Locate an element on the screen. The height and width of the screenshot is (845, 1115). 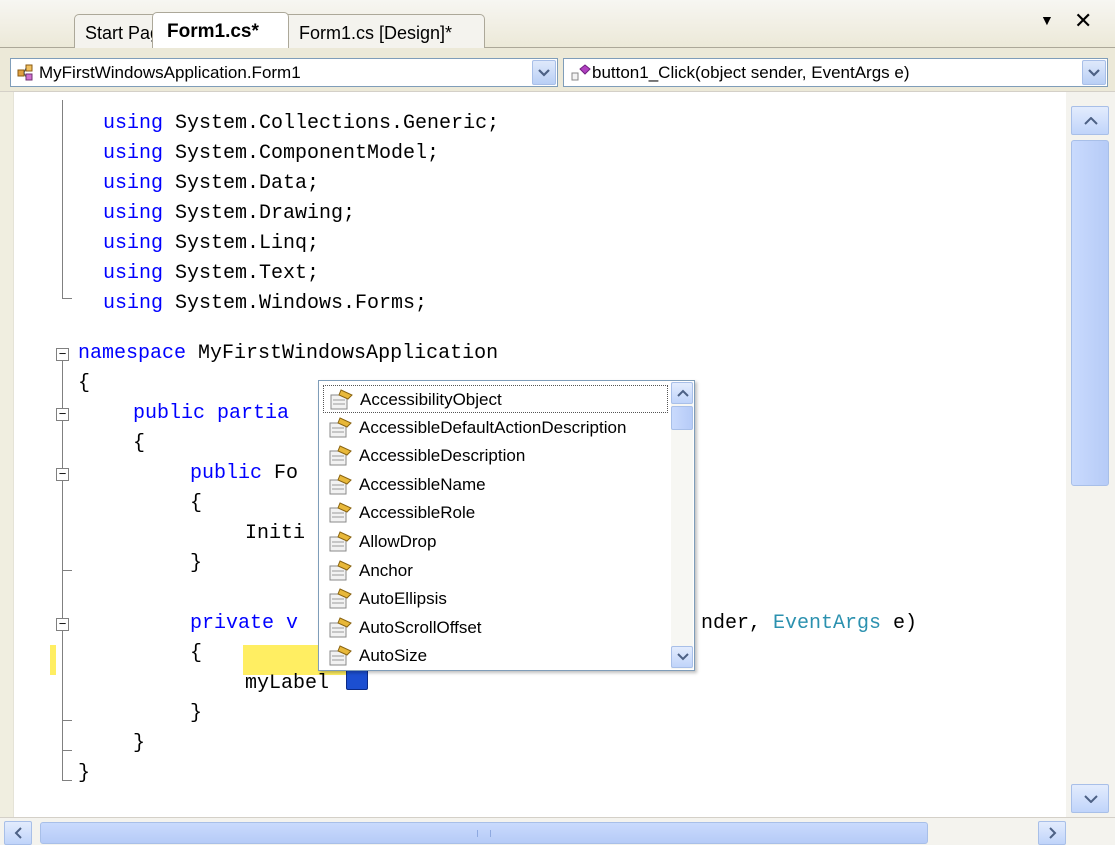
code-line: using System.Collections.Generic; is located at coordinates (301, 123).